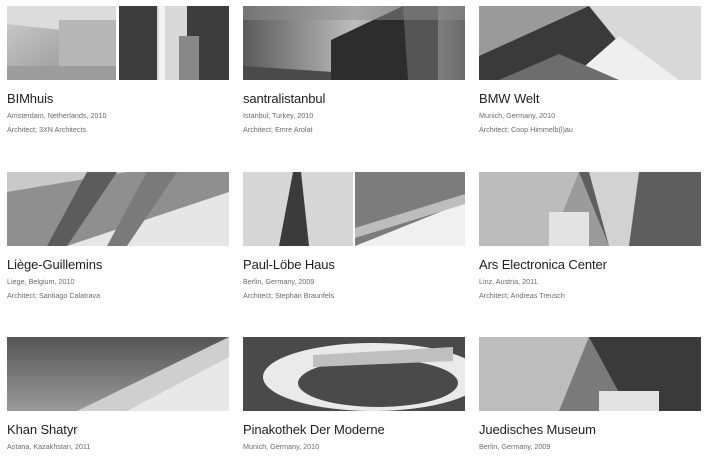 The height and width of the screenshot is (456, 708). Describe the element at coordinates (42, 429) in the screenshot. I see `project-title: Khan Shatyr` at that location.